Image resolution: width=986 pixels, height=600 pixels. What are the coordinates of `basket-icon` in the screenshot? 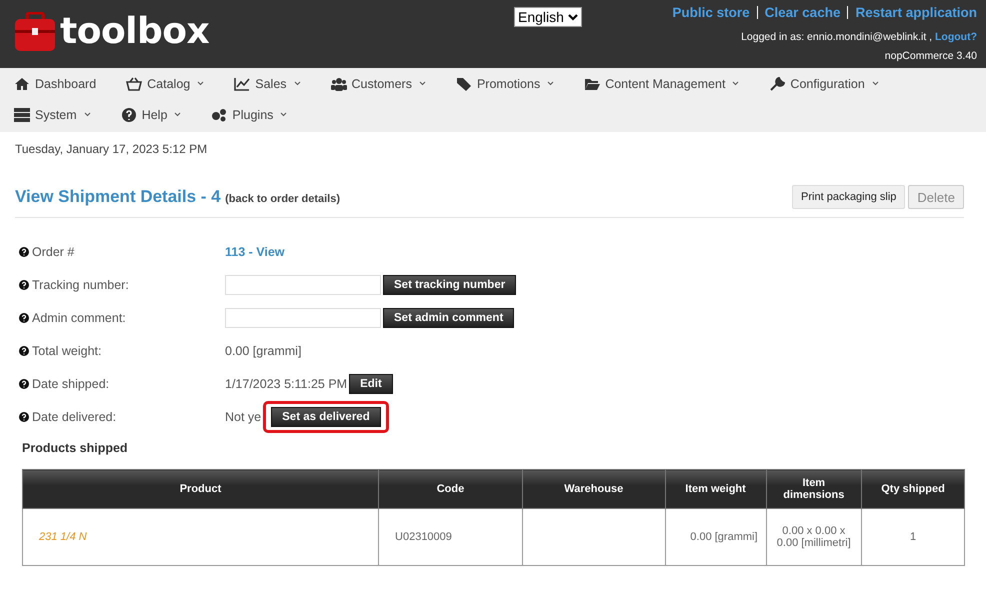 It's located at (134, 83).